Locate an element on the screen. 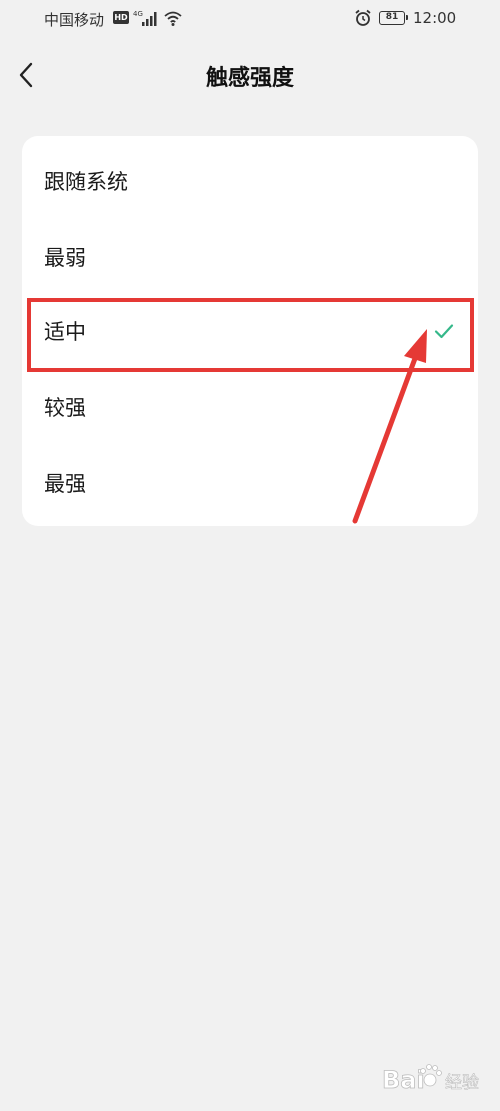  option-label: 最强 is located at coordinates (65, 484).